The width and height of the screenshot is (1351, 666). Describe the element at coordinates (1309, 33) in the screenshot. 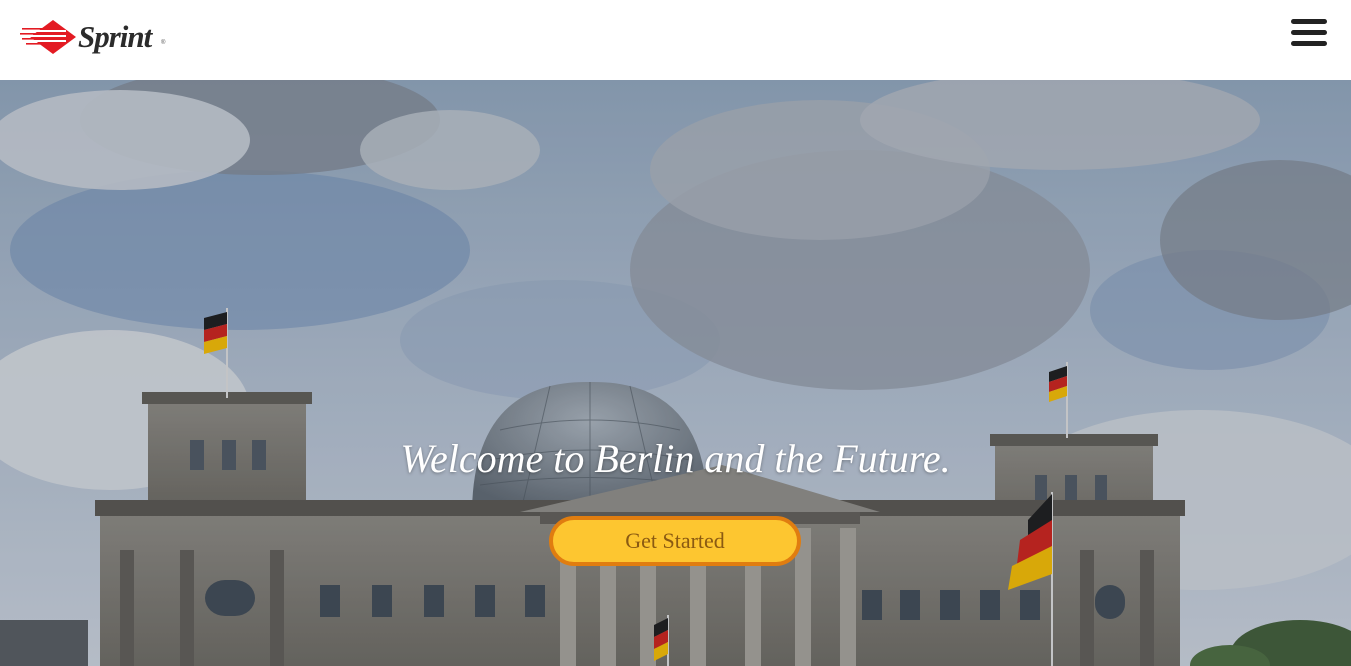

I see `hamburger-menu-button` at that location.